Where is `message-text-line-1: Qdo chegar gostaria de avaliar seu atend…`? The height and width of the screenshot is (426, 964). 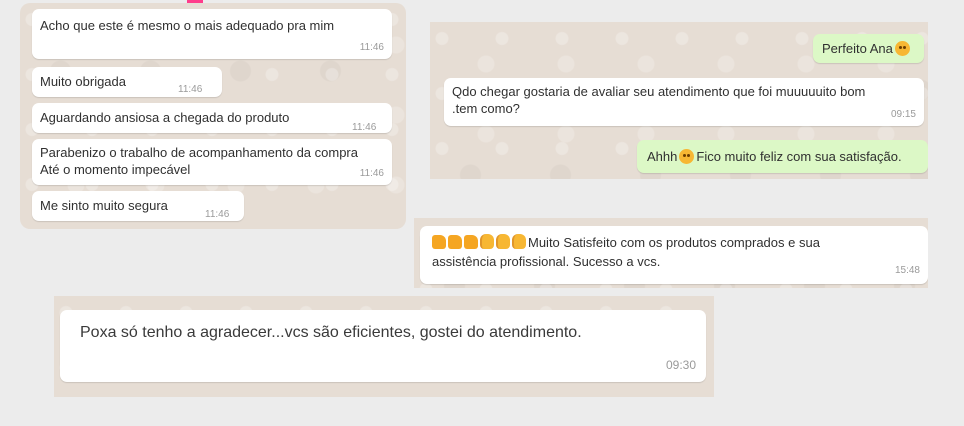 message-text-line-1: Qdo chegar gostaria de avaliar seu atend… is located at coordinates (659, 91).